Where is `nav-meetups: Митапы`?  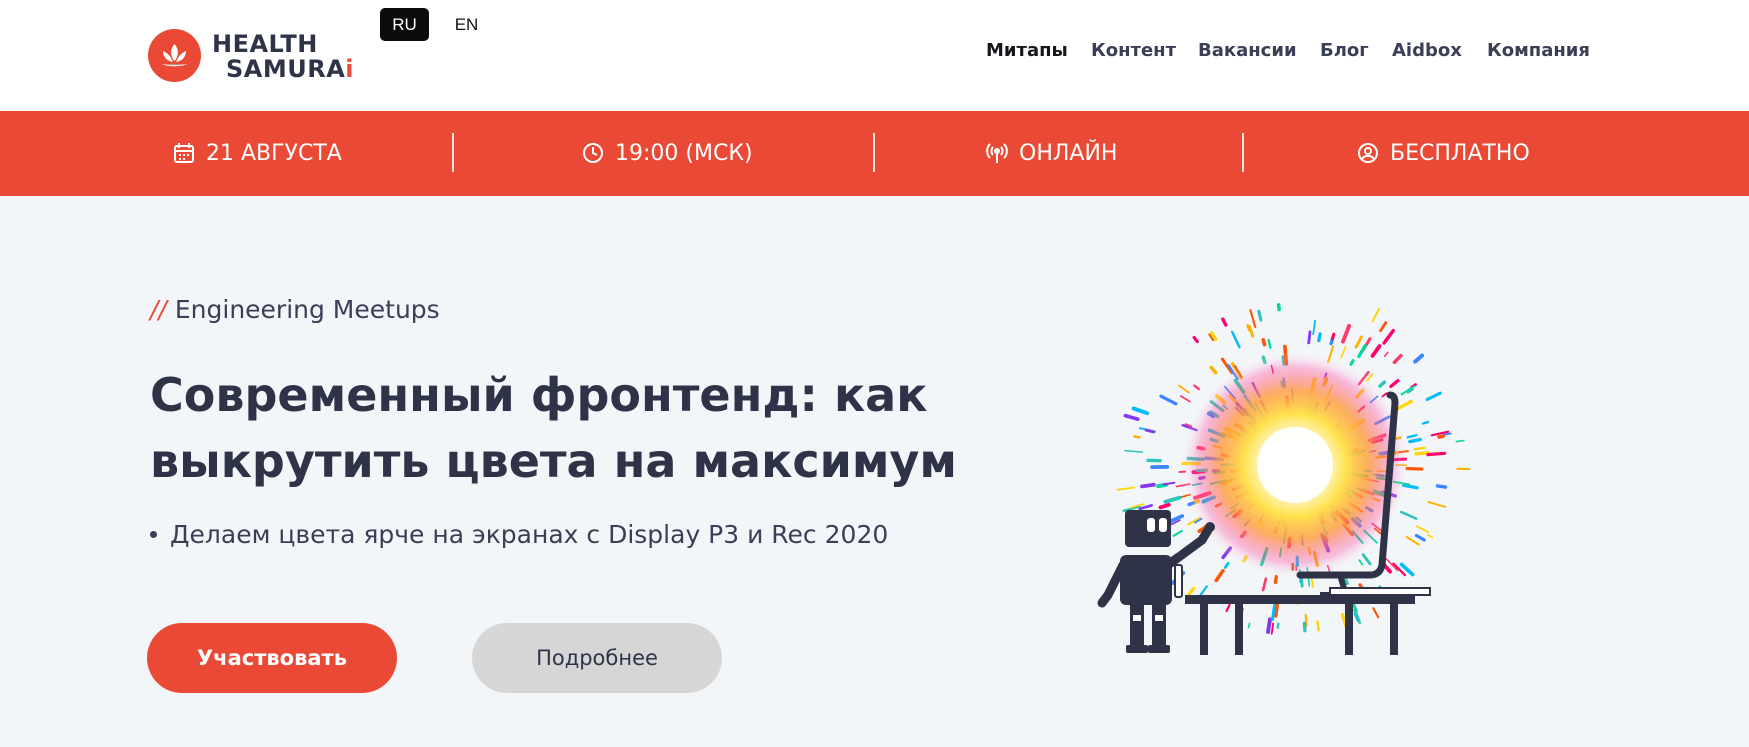
nav-meetups: Митапы is located at coordinates (1027, 52).